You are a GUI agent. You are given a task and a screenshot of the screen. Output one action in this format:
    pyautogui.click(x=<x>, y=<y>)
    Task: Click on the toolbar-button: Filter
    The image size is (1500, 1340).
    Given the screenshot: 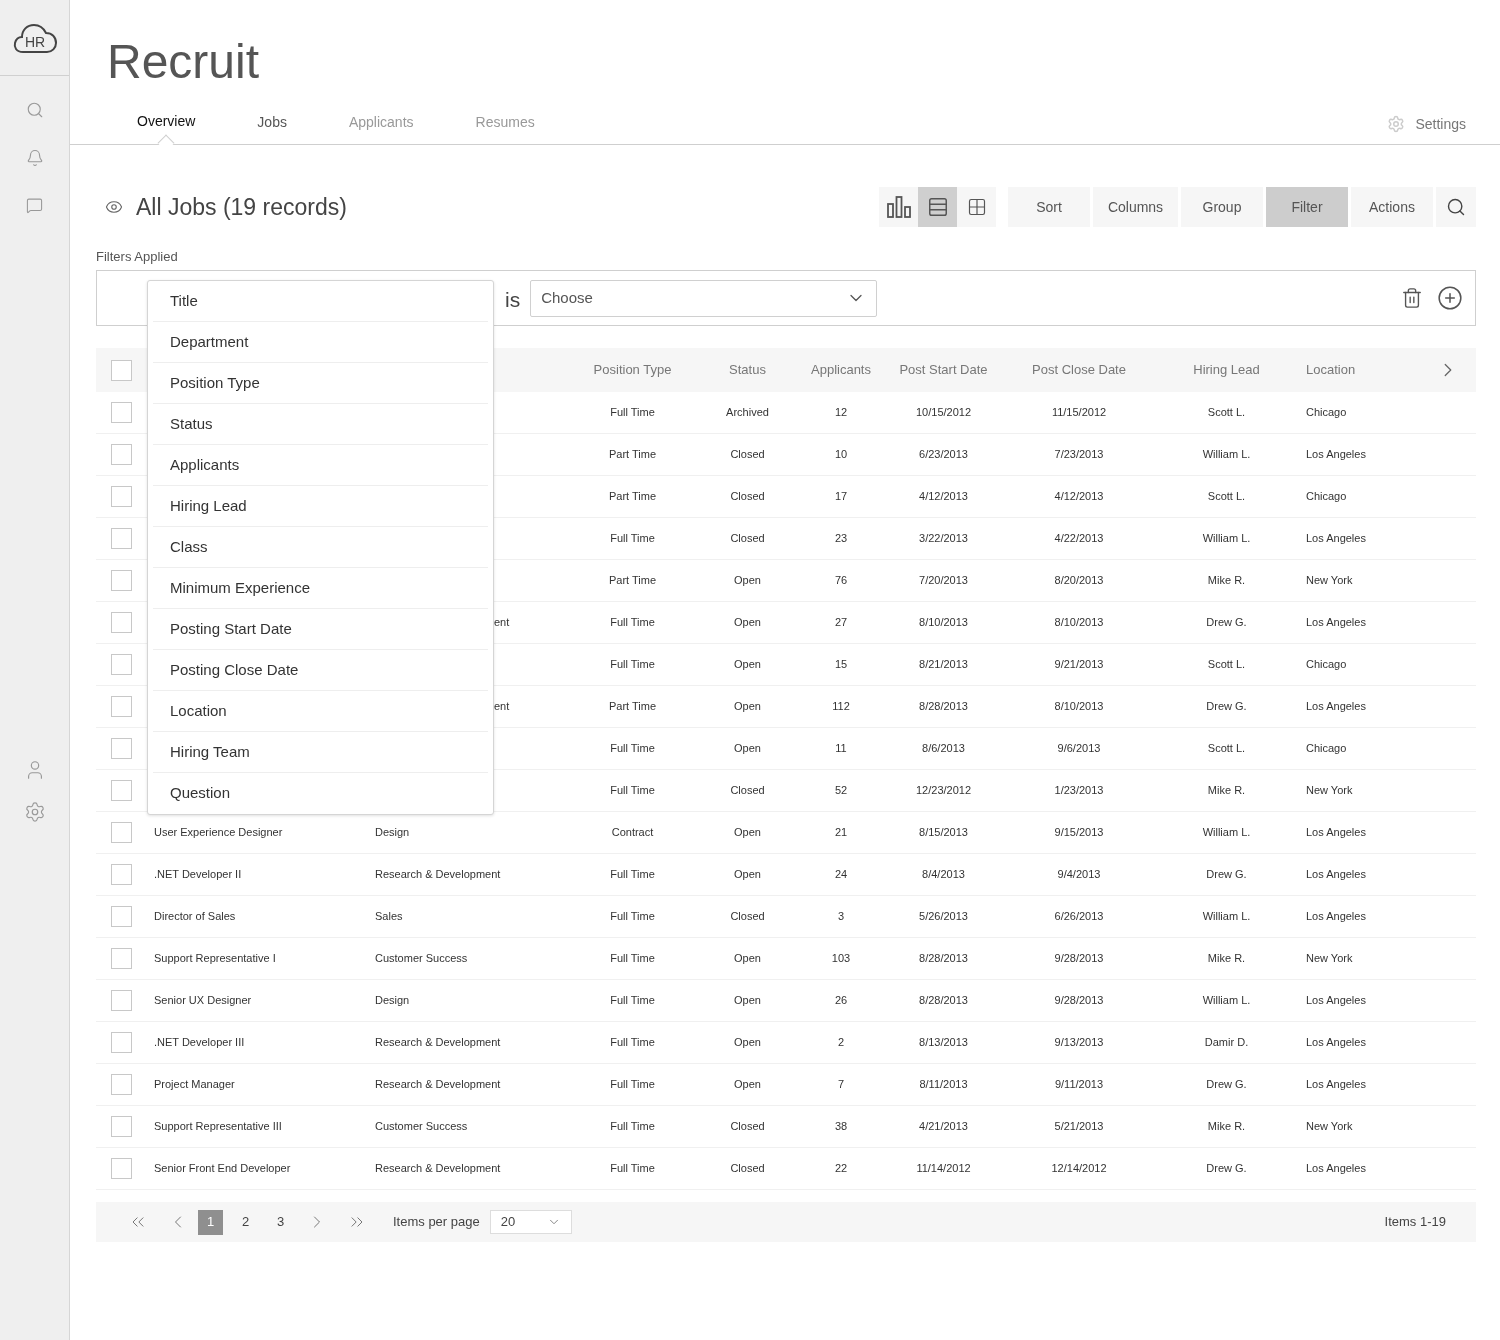 What is the action you would take?
    pyautogui.click(x=1307, y=207)
    